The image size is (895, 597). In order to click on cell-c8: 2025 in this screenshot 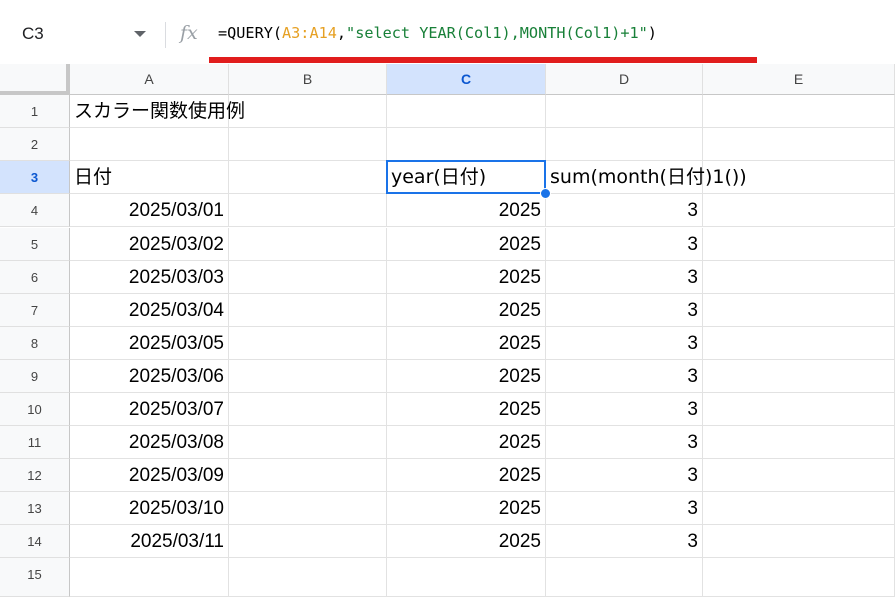, I will do `click(466, 343)`.